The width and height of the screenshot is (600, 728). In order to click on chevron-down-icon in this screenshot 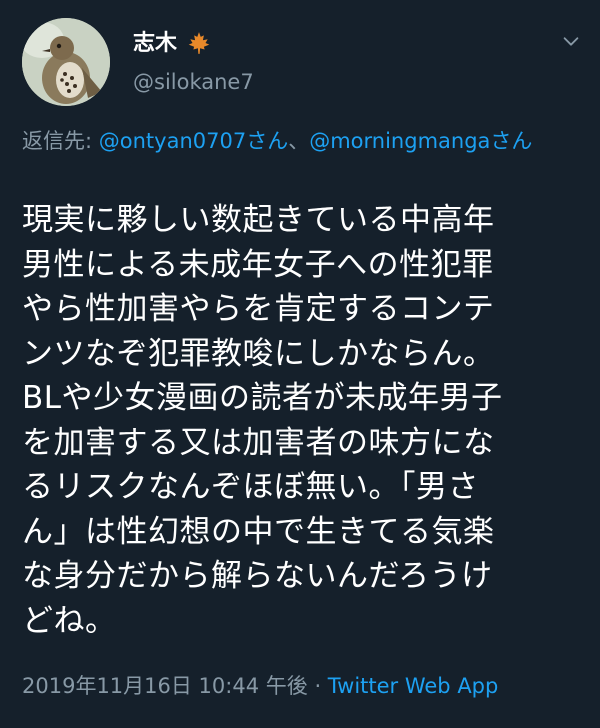, I will do `click(571, 41)`.